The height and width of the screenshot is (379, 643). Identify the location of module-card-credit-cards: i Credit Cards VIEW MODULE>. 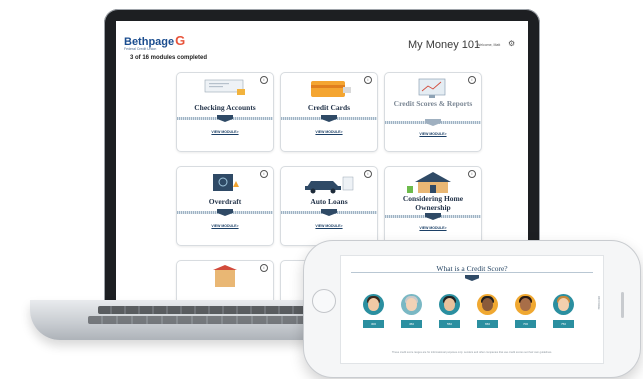
(329, 112).